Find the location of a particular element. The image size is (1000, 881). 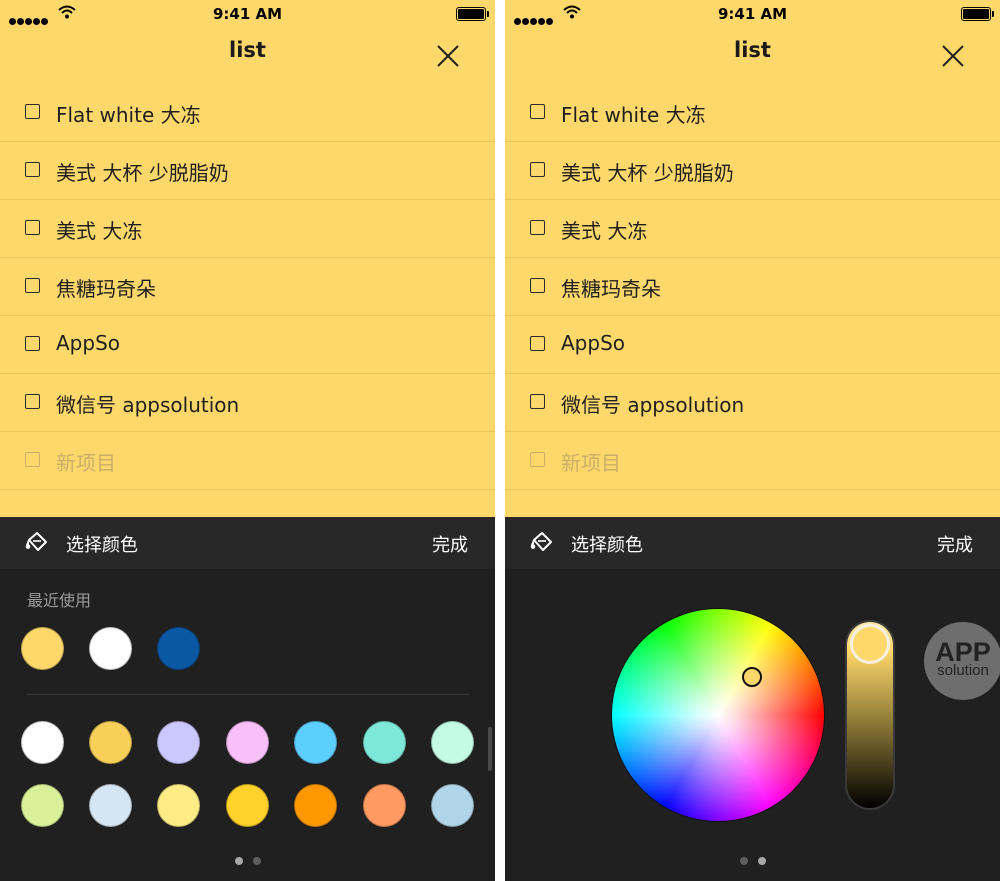

color-wheel is located at coordinates (718, 715).